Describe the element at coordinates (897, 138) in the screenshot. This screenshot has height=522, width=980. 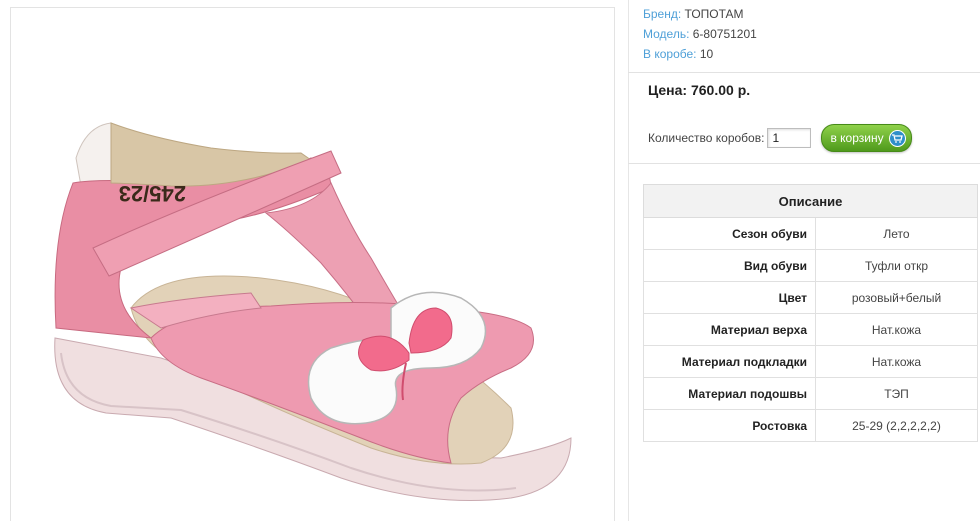
I see `cart-icon` at that location.